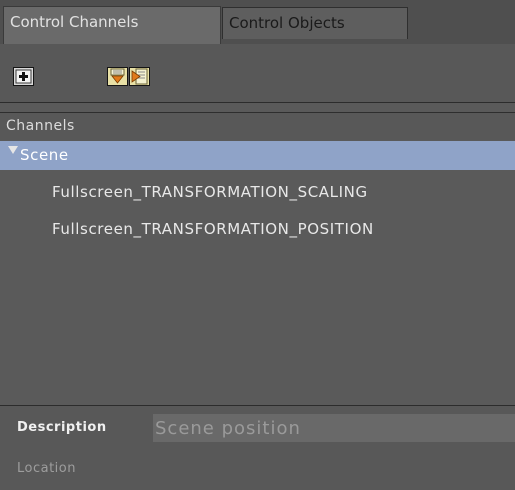 Image resolution: width=515 pixels, height=490 pixels. I want to click on expand-caret-icon, so click(13, 150).